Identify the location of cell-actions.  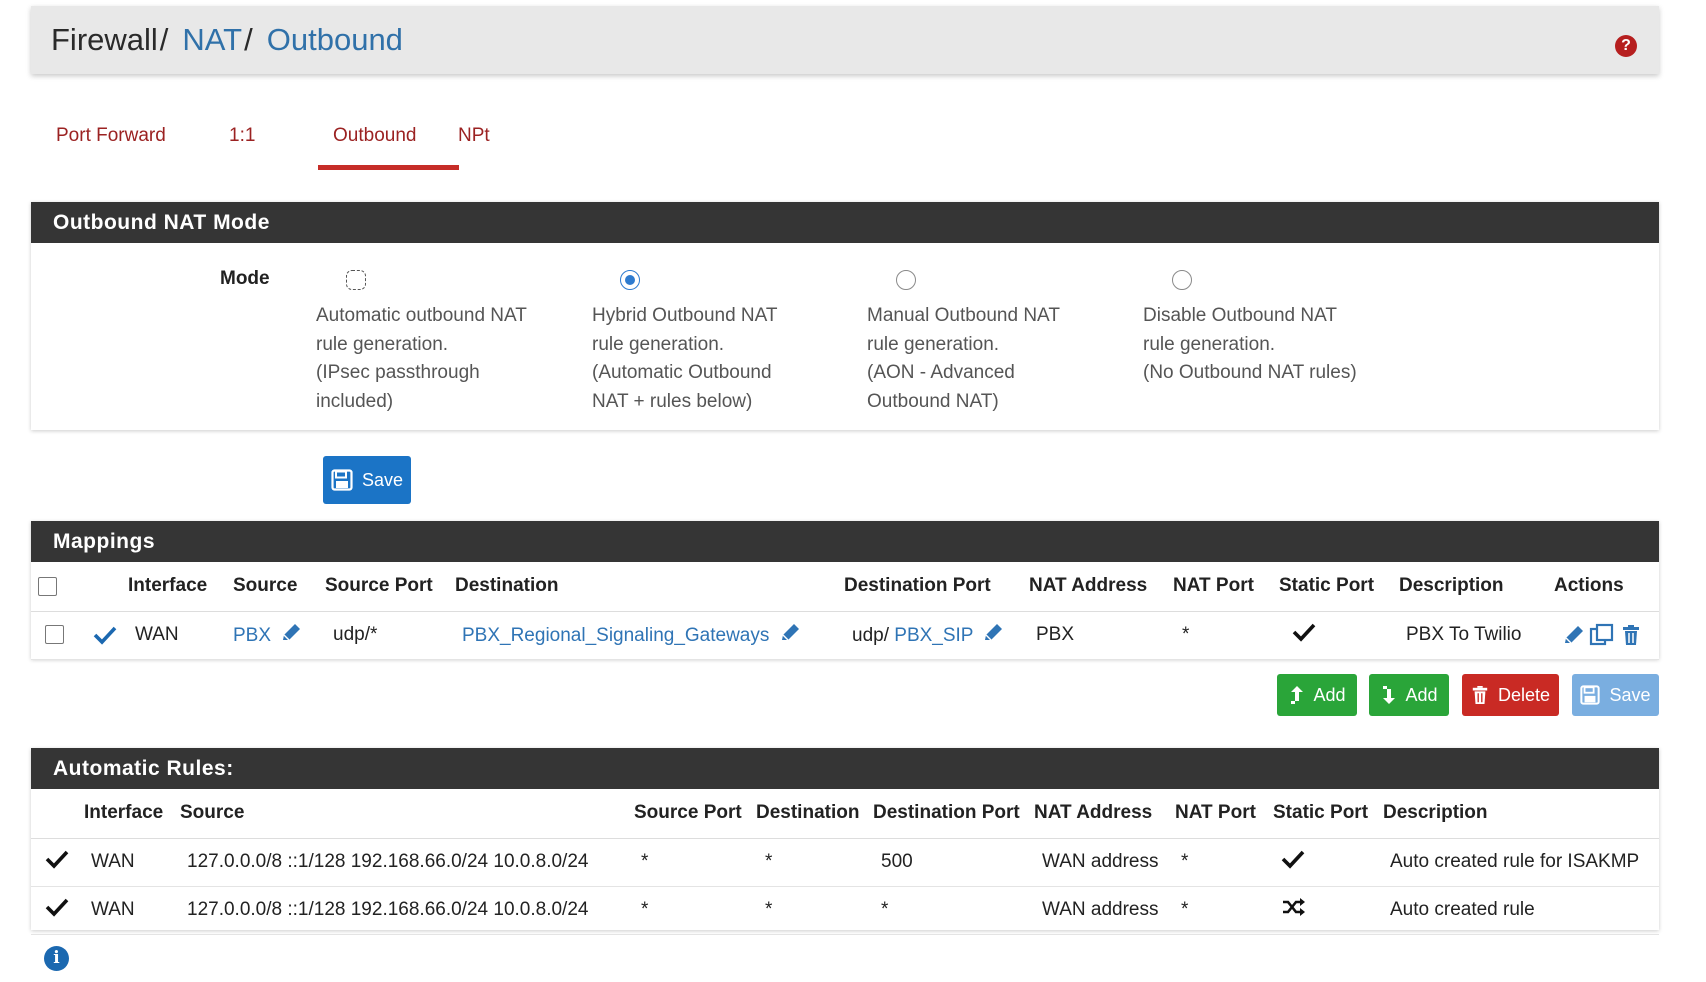
(1606, 635).